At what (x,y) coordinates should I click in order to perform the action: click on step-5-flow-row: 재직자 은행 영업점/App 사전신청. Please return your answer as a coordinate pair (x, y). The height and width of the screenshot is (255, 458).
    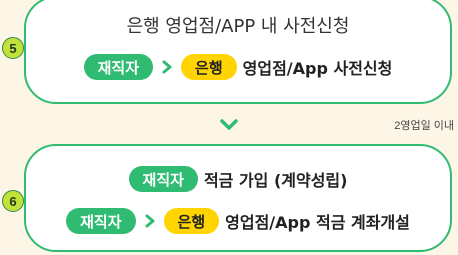
    Looking at the image, I should click on (238, 67).